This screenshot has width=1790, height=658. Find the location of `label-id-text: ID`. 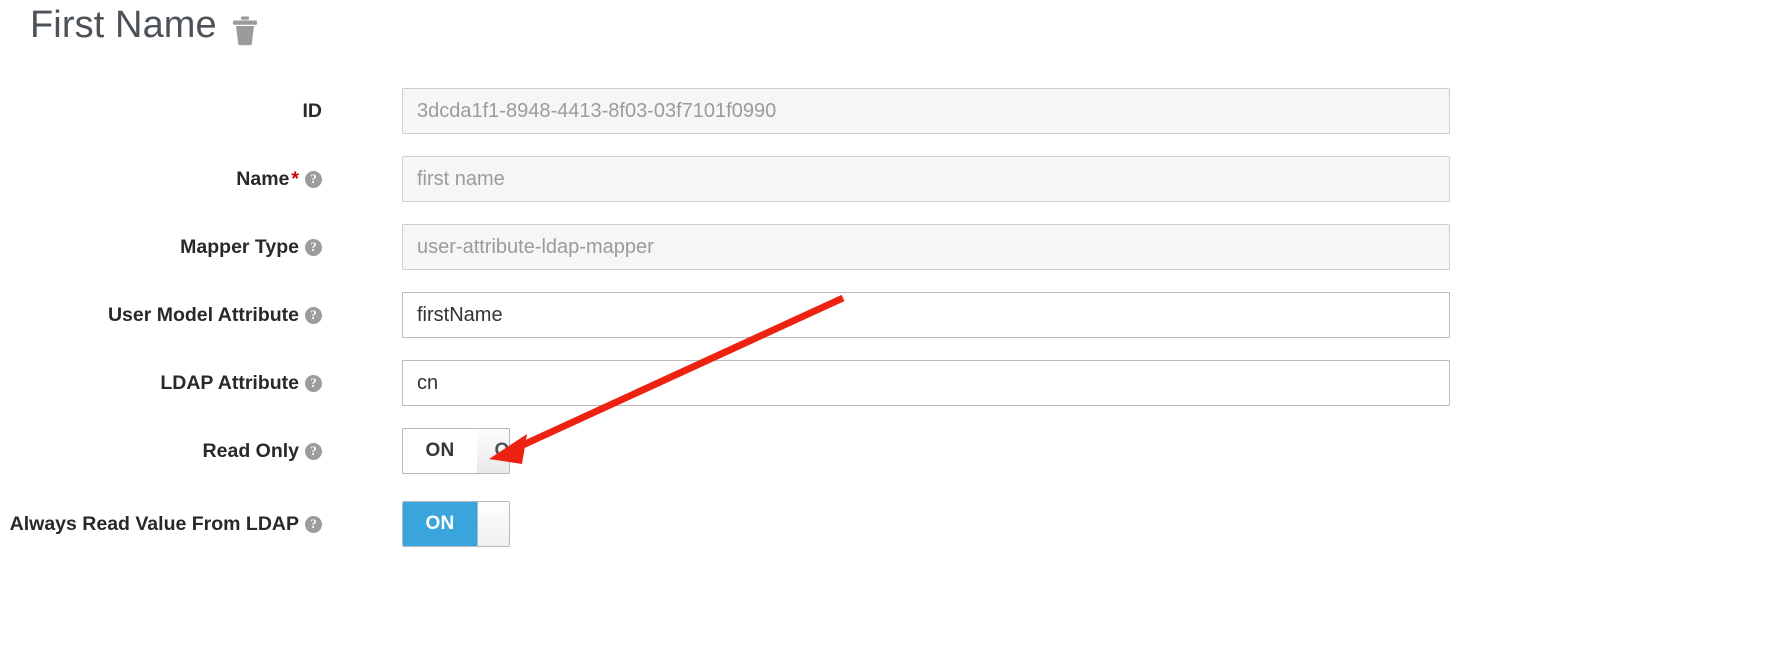

label-id-text: ID is located at coordinates (312, 111).